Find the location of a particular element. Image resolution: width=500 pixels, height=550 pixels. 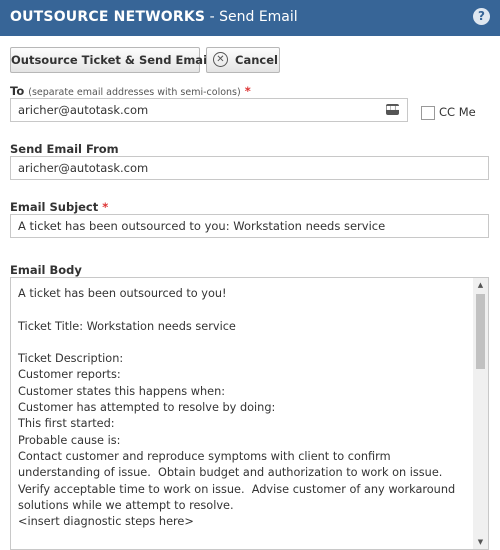

subject-label-text: Email Subject is located at coordinates (54, 207).